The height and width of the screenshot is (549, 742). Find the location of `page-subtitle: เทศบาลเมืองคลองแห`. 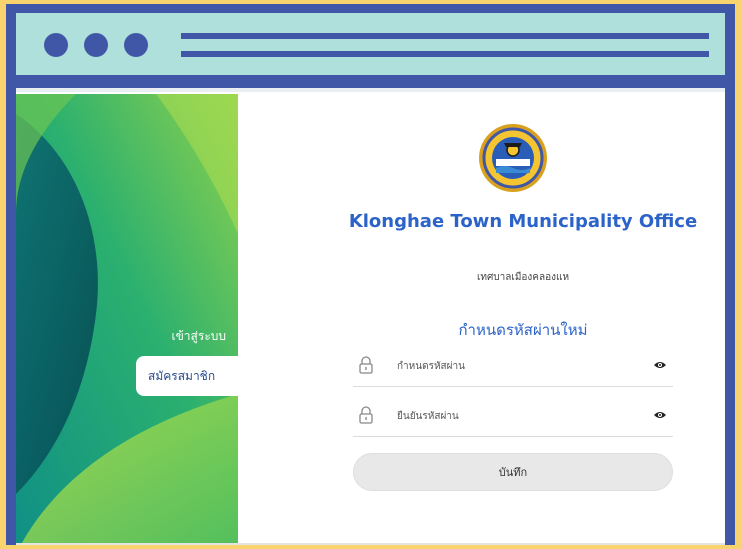

page-subtitle: เทศบาลเมืองคลองแห is located at coordinates (523, 277).